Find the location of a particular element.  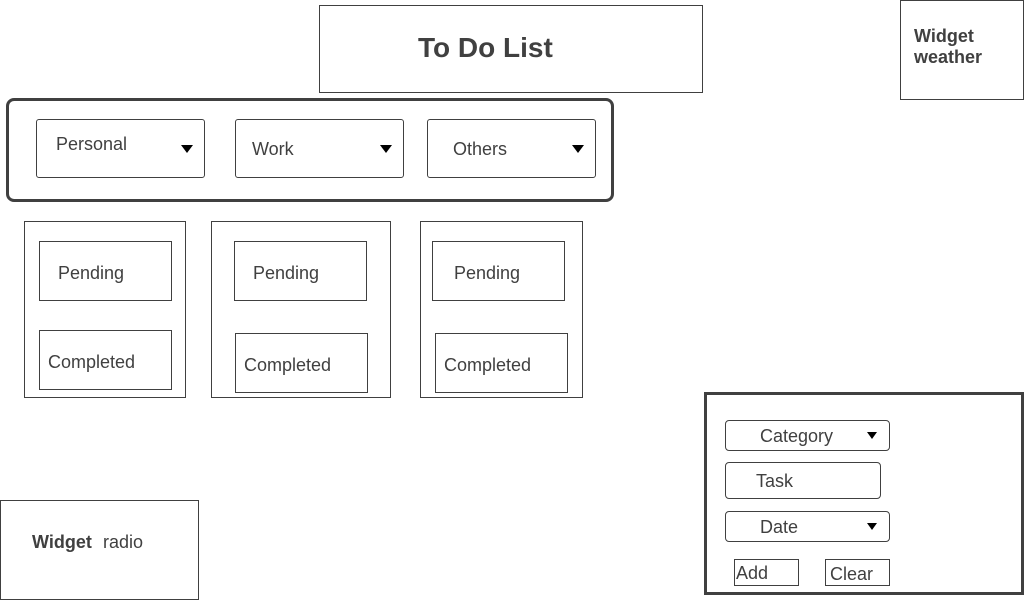

personal-dropdown-label: Personal is located at coordinates (92, 144).